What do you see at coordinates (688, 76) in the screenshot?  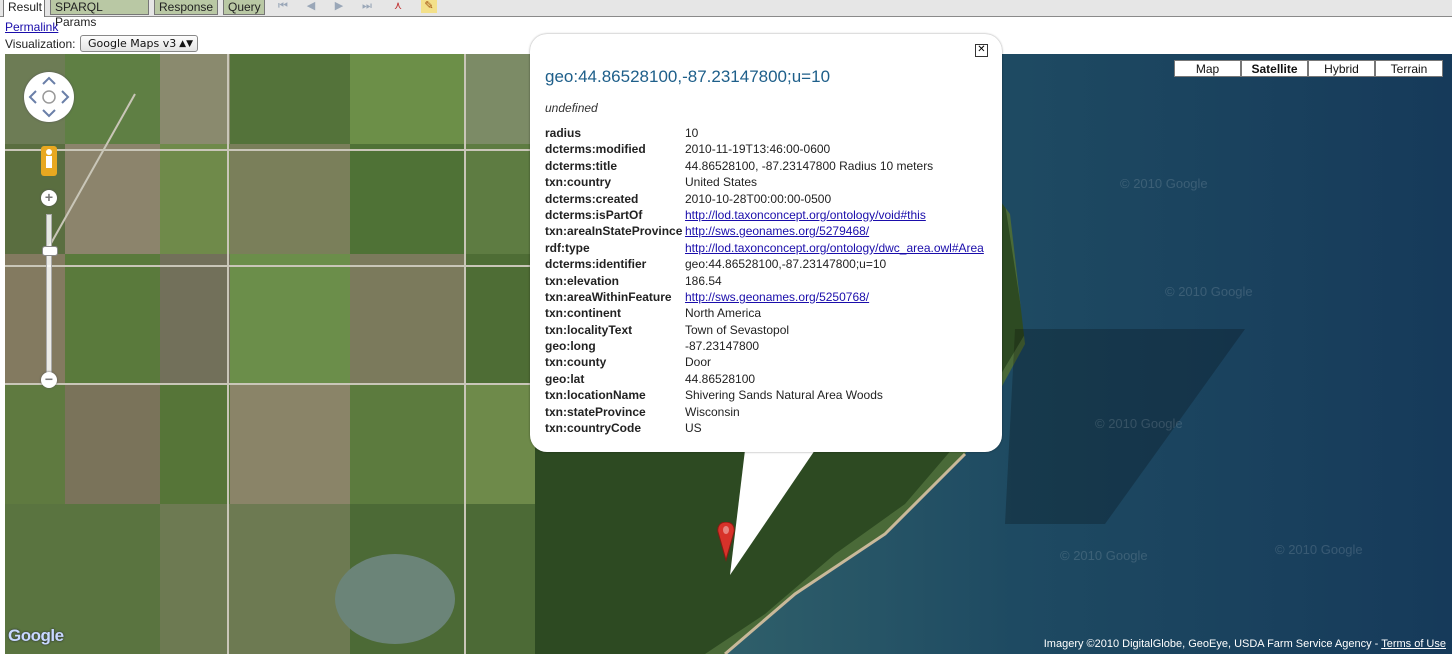 I see `popup-title: geo:44.86528100,-87.23147800;u=10` at bounding box center [688, 76].